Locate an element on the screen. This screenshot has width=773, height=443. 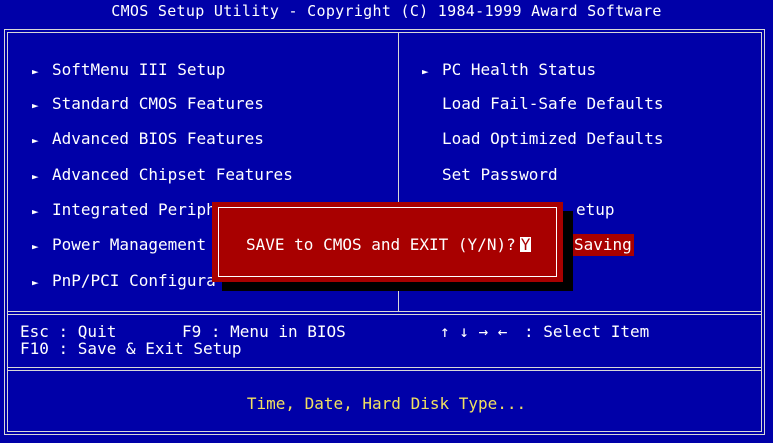
help-bottom-divider-outer is located at coordinates (384, 367).